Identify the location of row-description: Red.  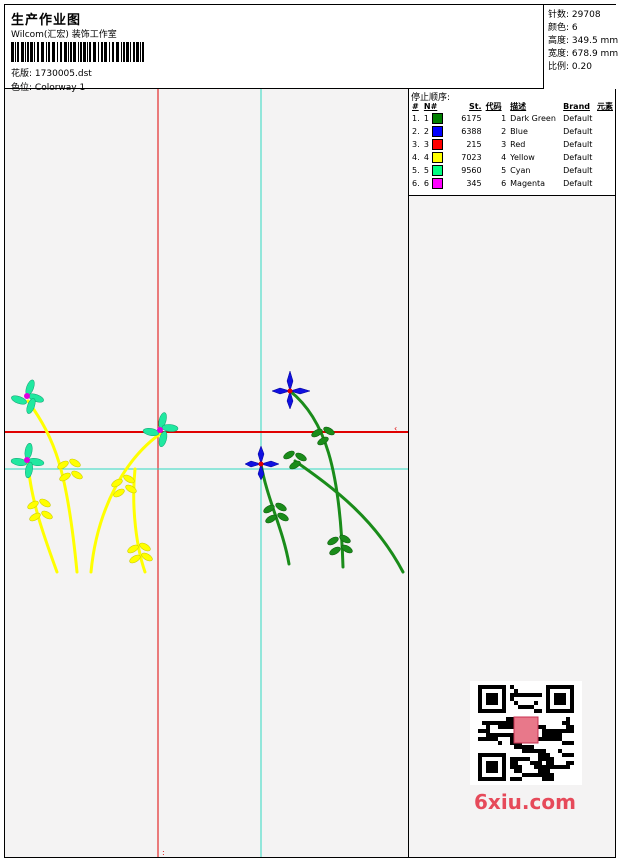
(518, 144).